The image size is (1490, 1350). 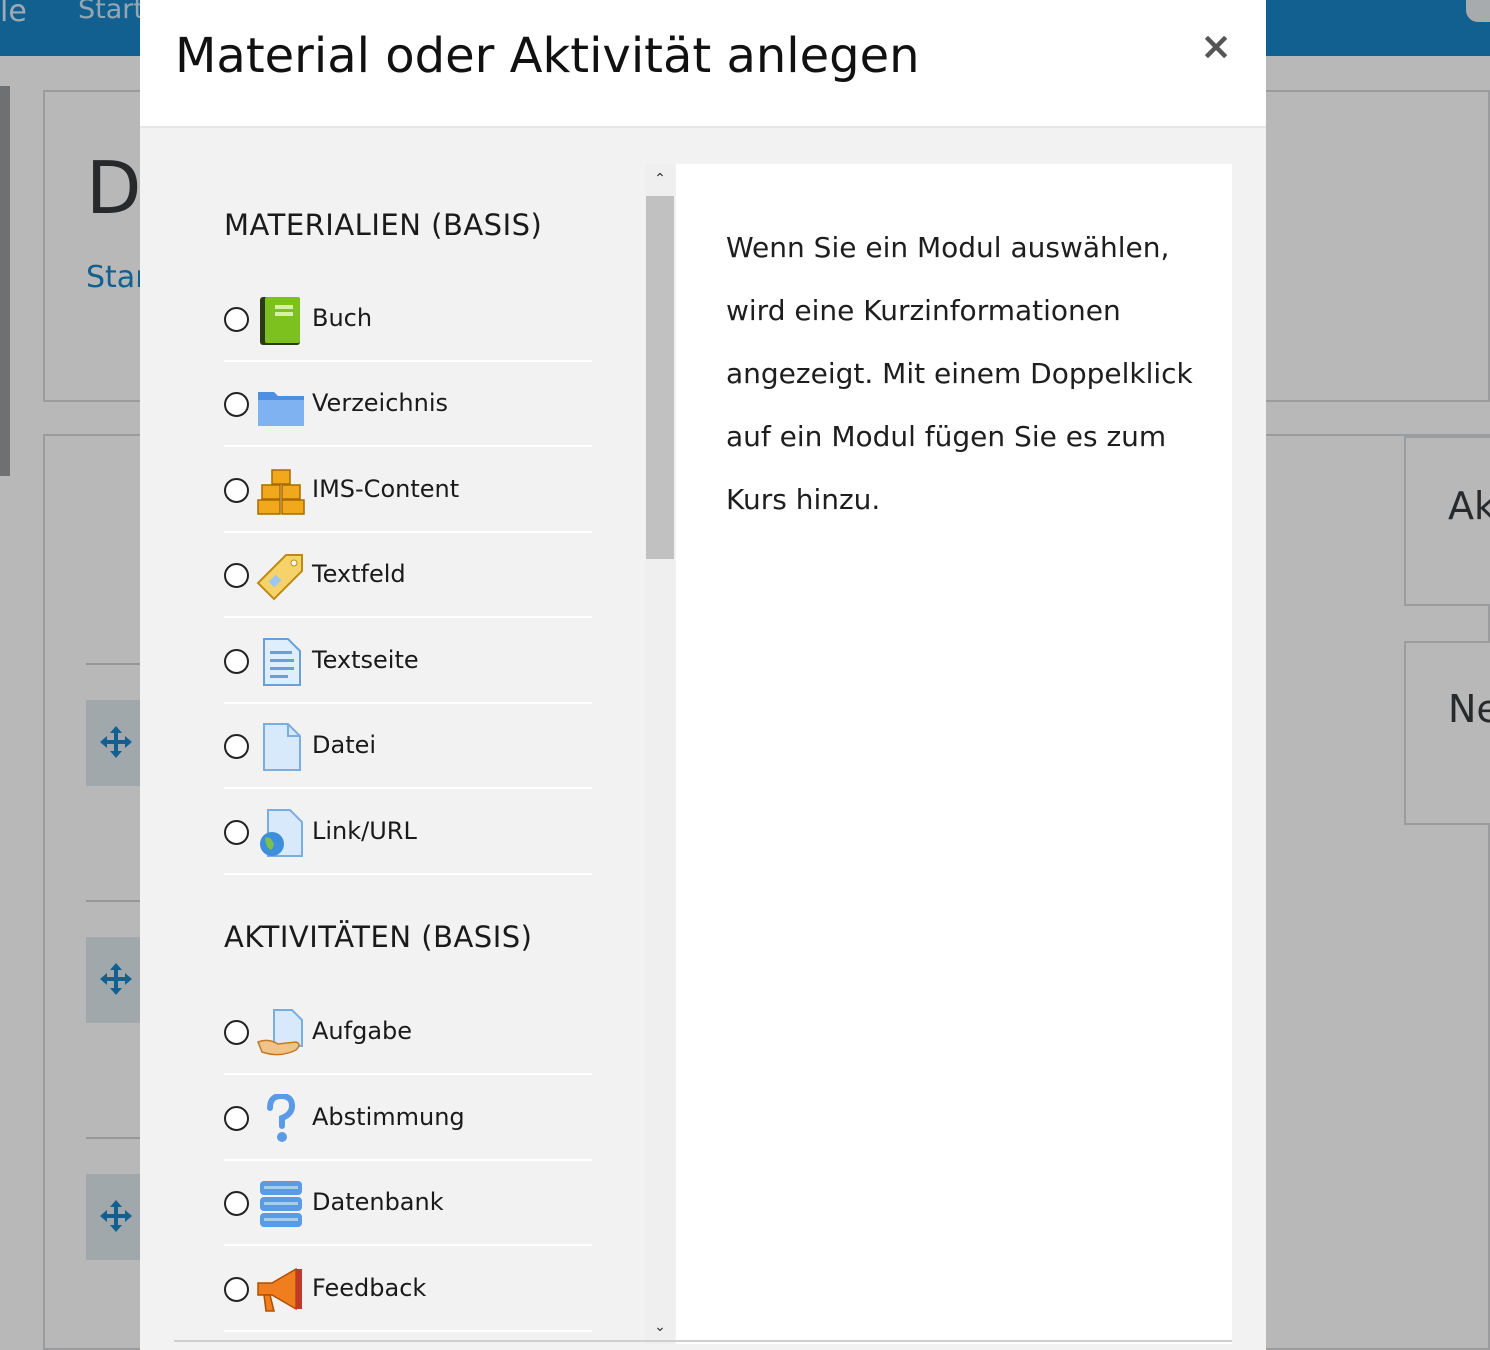 I want to click on option-label: Abstimmung, so click(x=388, y=1117).